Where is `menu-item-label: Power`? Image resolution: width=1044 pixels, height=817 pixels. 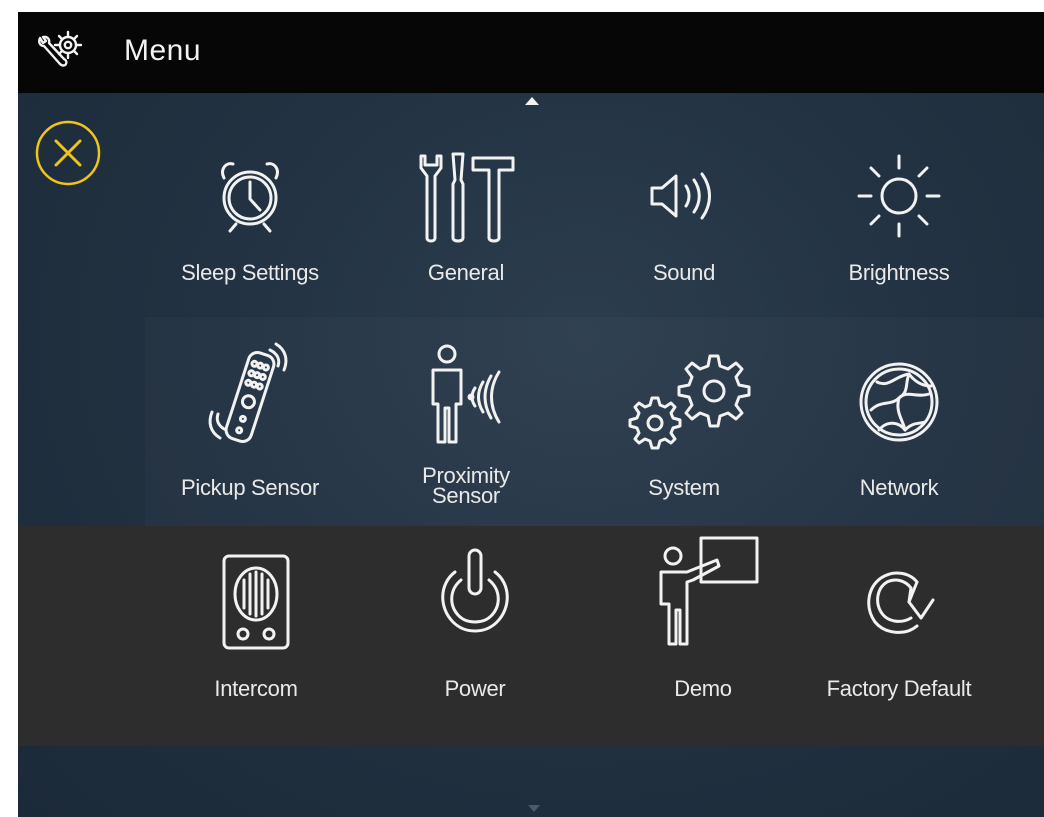
menu-item-label: Power is located at coordinates (475, 688).